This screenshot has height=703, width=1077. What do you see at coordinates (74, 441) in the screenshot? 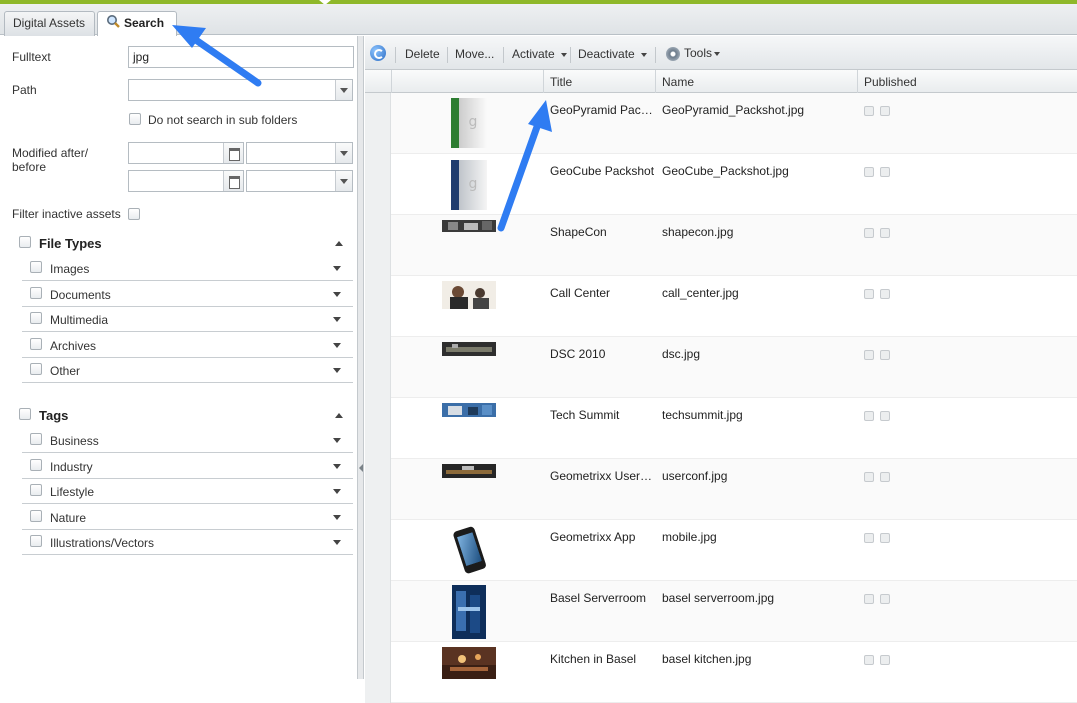
I see `facet-label: Business` at bounding box center [74, 441].